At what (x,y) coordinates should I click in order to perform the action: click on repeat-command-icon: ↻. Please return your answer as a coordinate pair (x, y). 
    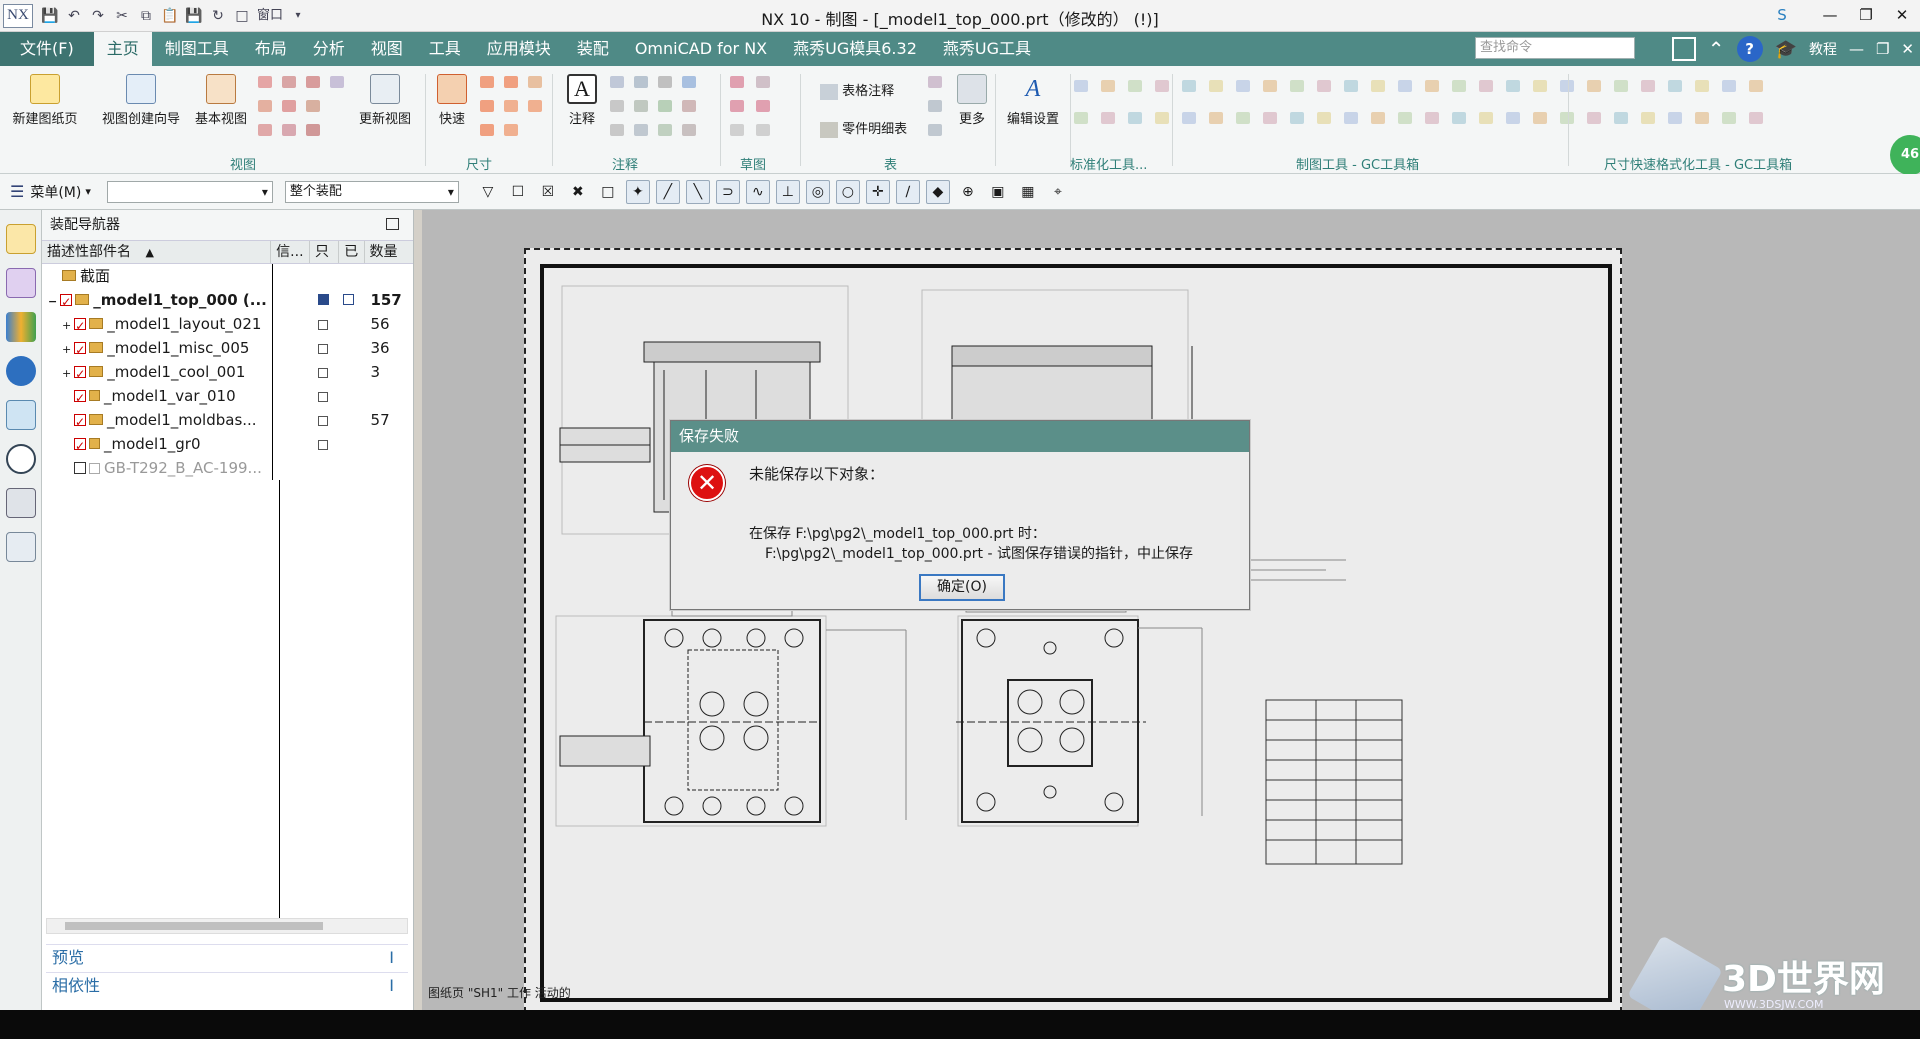
    Looking at the image, I should click on (218, 16).